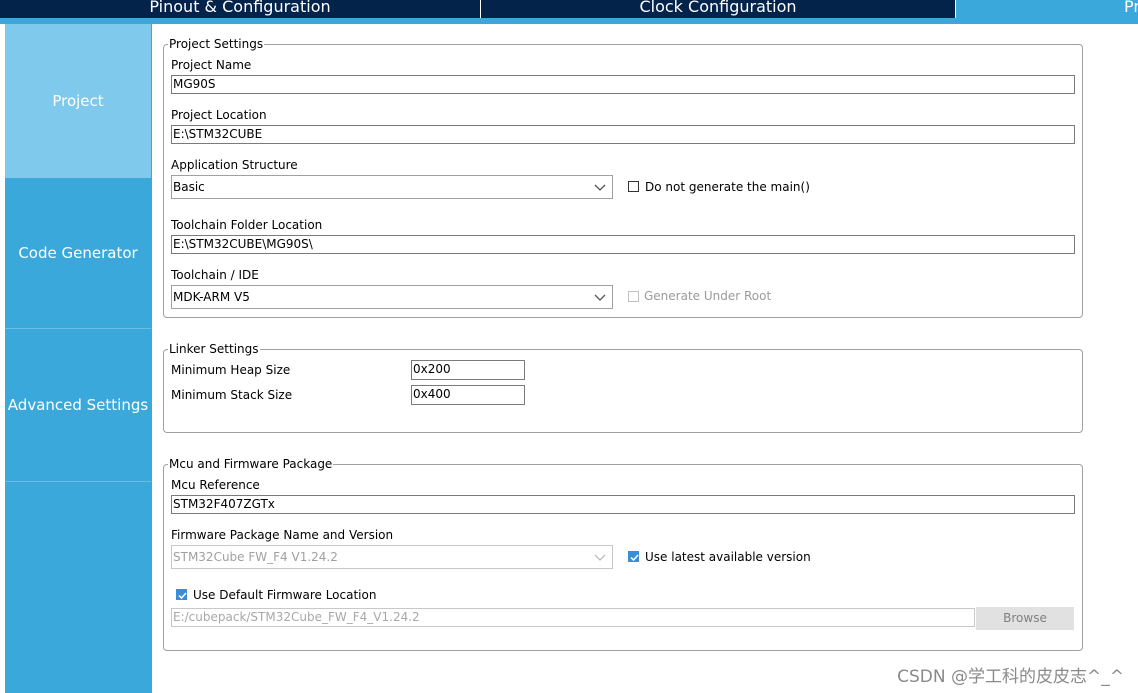 The height and width of the screenshot is (693, 1138). Describe the element at coordinates (189, 187) in the screenshot. I see `select-value: Basic` at that location.